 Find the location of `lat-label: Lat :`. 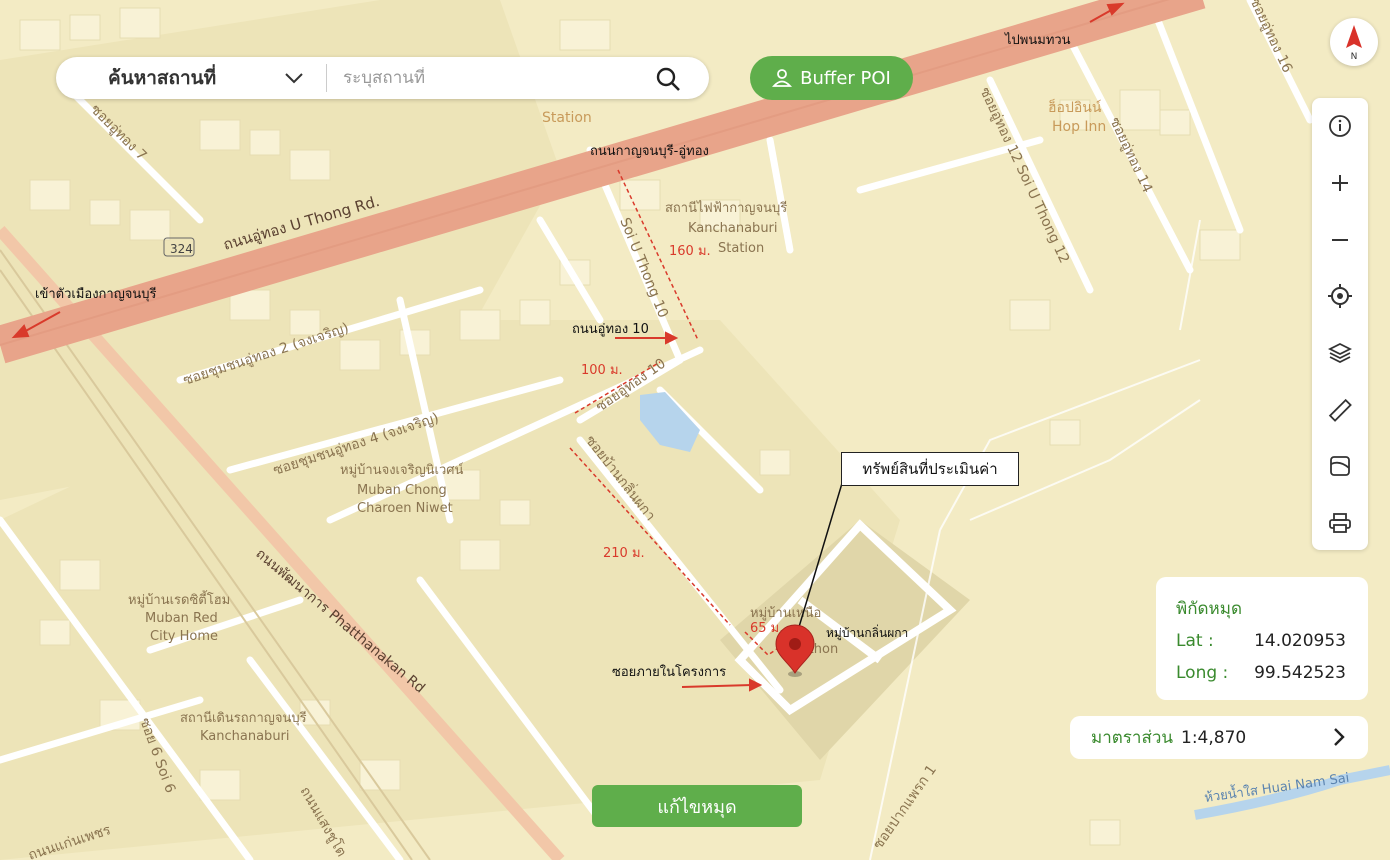

lat-label: Lat : is located at coordinates (1195, 641).